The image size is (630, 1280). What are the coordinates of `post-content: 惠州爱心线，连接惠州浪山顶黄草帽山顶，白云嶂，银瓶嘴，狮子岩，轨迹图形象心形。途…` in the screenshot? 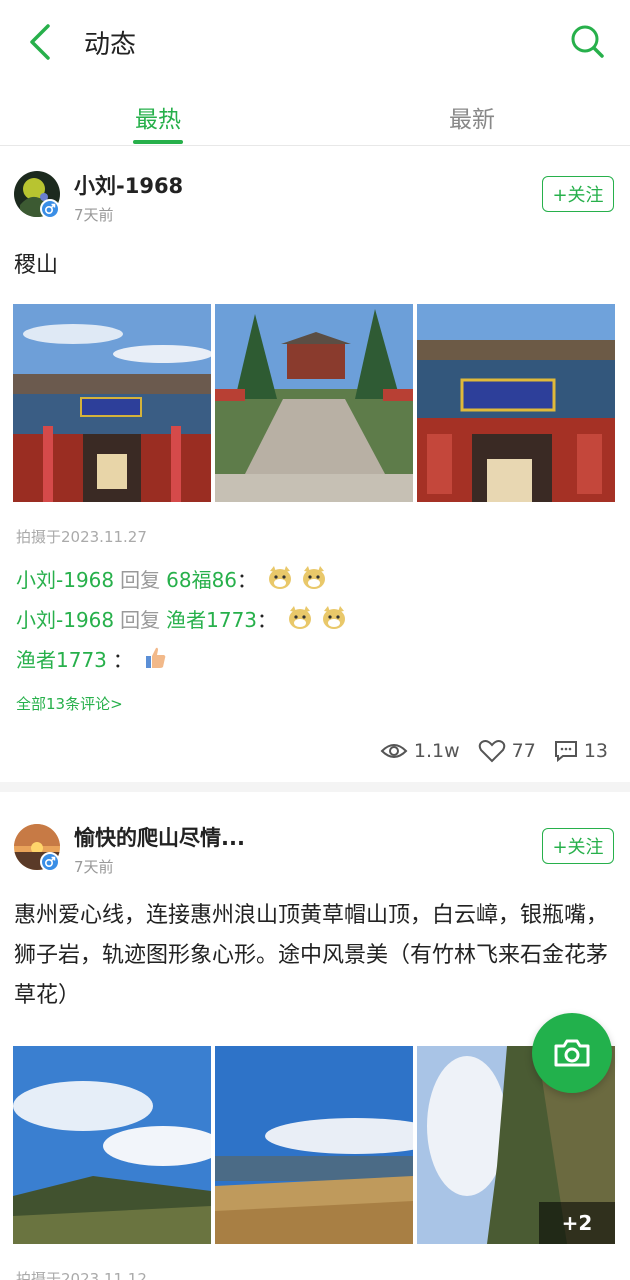 It's located at (311, 955).